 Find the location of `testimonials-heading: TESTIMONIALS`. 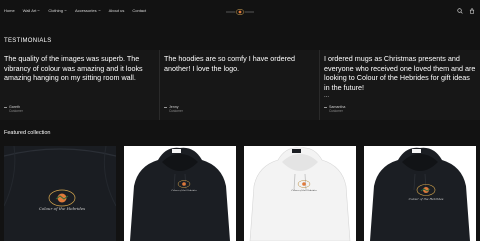

testimonials-heading: TESTIMONIALS is located at coordinates (28, 41).